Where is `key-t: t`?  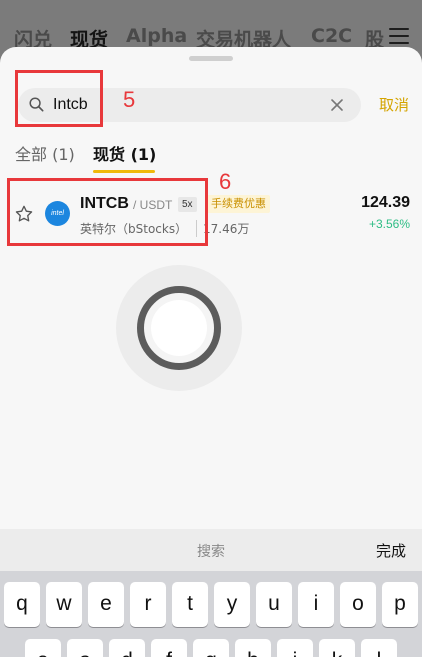 key-t: t is located at coordinates (190, 604).